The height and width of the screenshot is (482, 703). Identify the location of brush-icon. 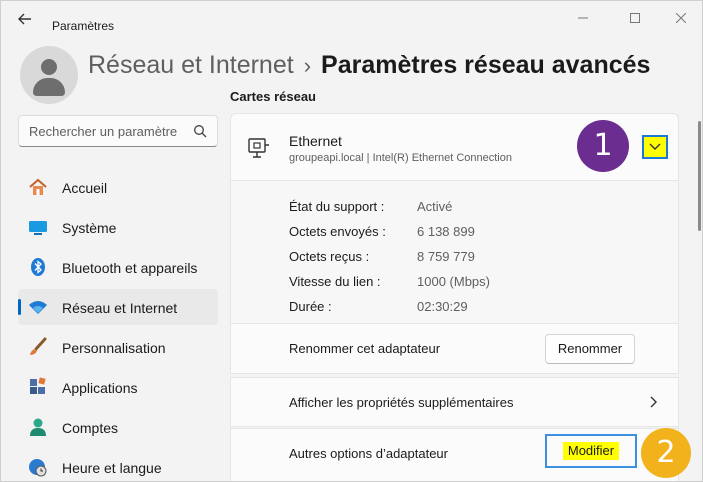
(38, 346).